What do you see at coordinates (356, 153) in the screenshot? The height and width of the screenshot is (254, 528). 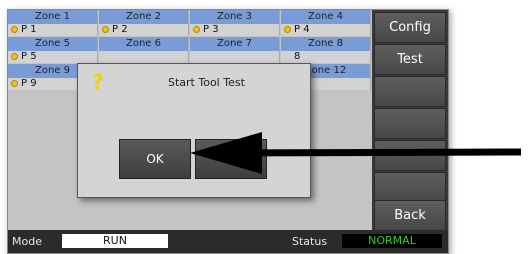 I see `annotation-arrow-icon` at bounding box center [356, 153].